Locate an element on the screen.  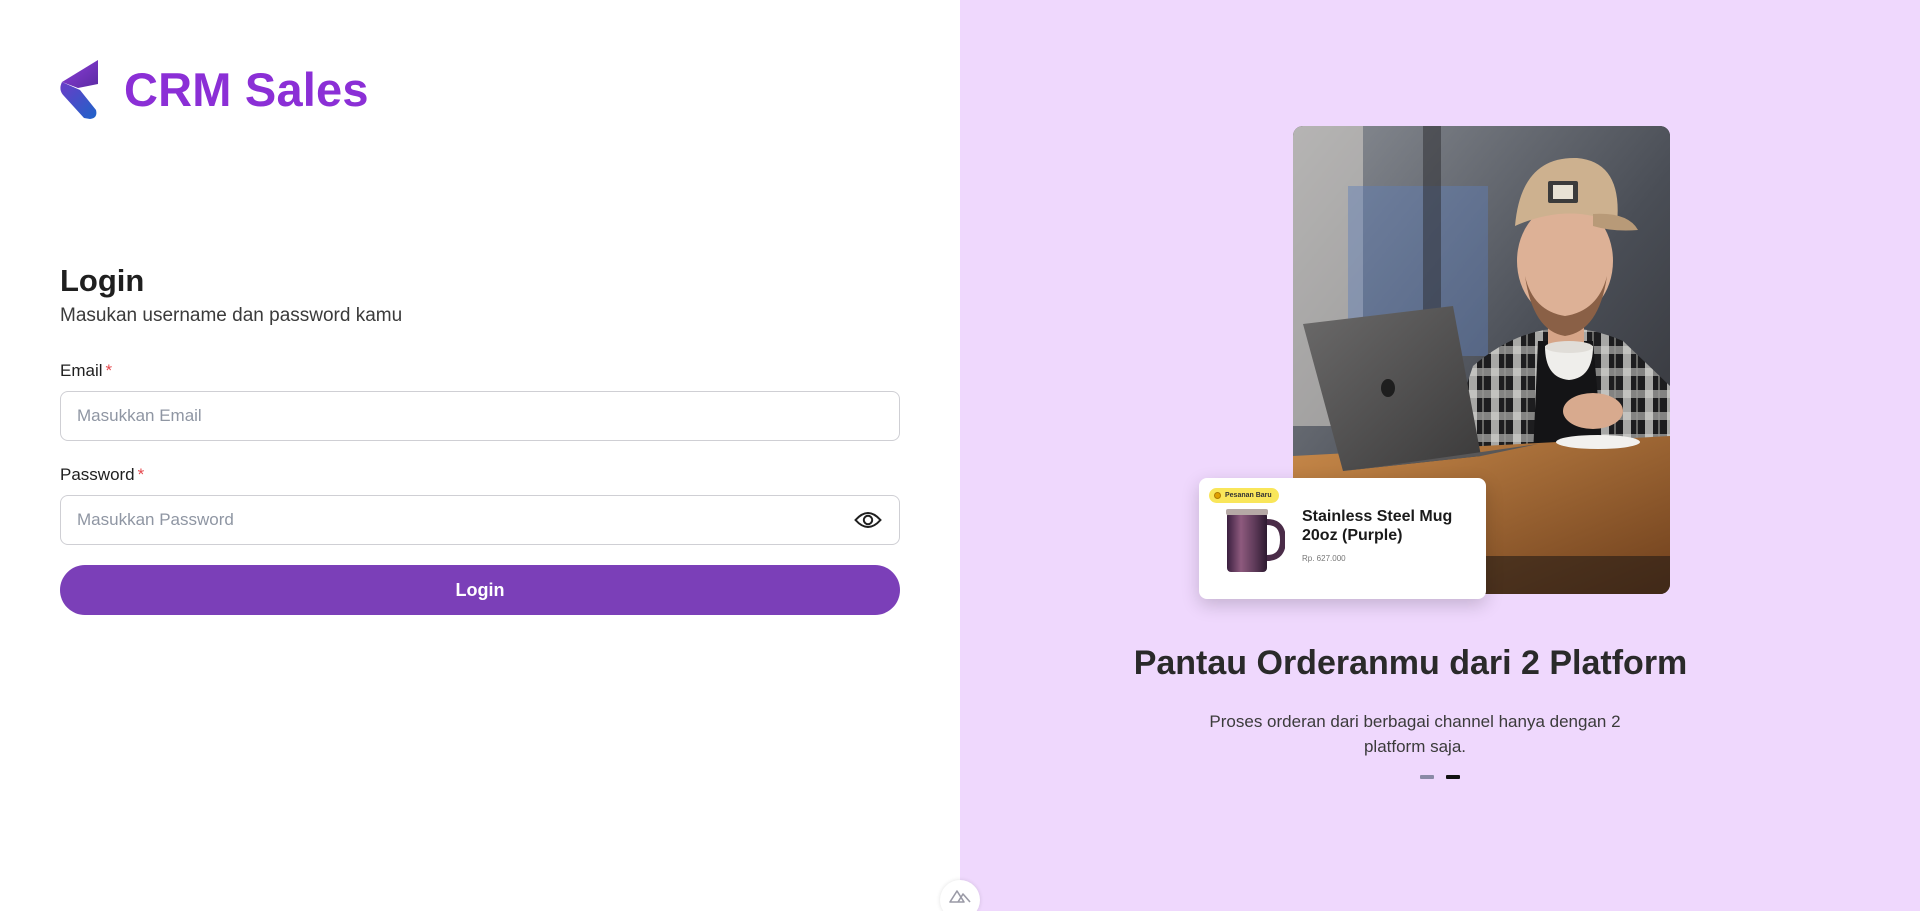
password-input is located at coordinates (480, 520).